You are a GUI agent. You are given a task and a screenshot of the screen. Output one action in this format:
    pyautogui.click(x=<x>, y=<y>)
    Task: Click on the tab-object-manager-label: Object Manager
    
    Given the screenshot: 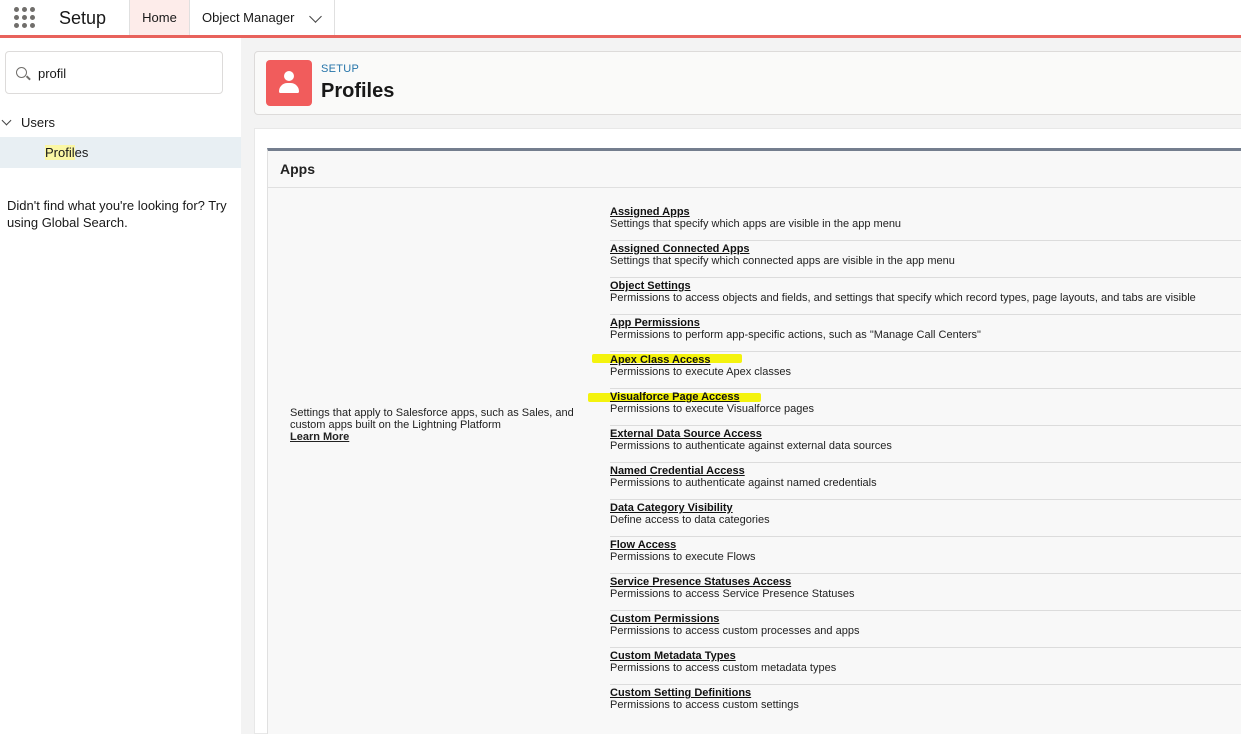 What is the action you would take?
    pyautogui.click(x=248, y=17)
    